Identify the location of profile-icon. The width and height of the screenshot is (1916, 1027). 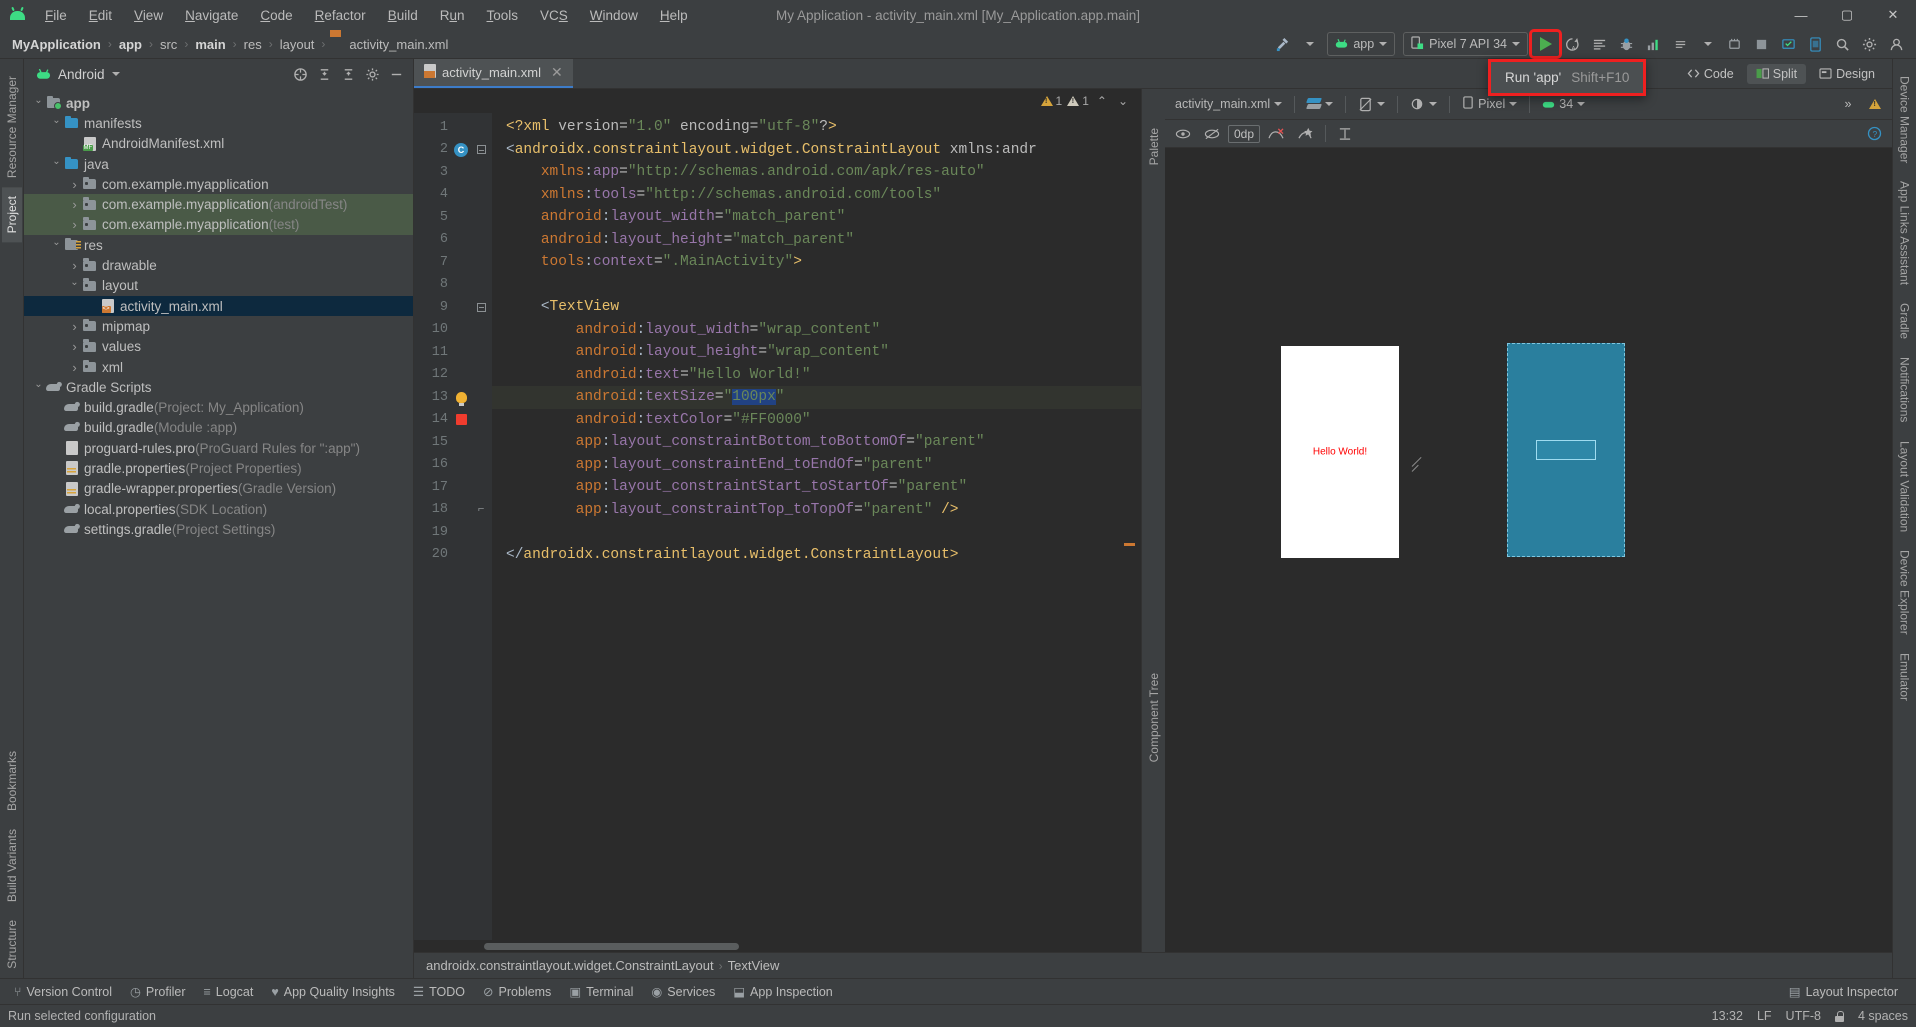
(1653, 44).